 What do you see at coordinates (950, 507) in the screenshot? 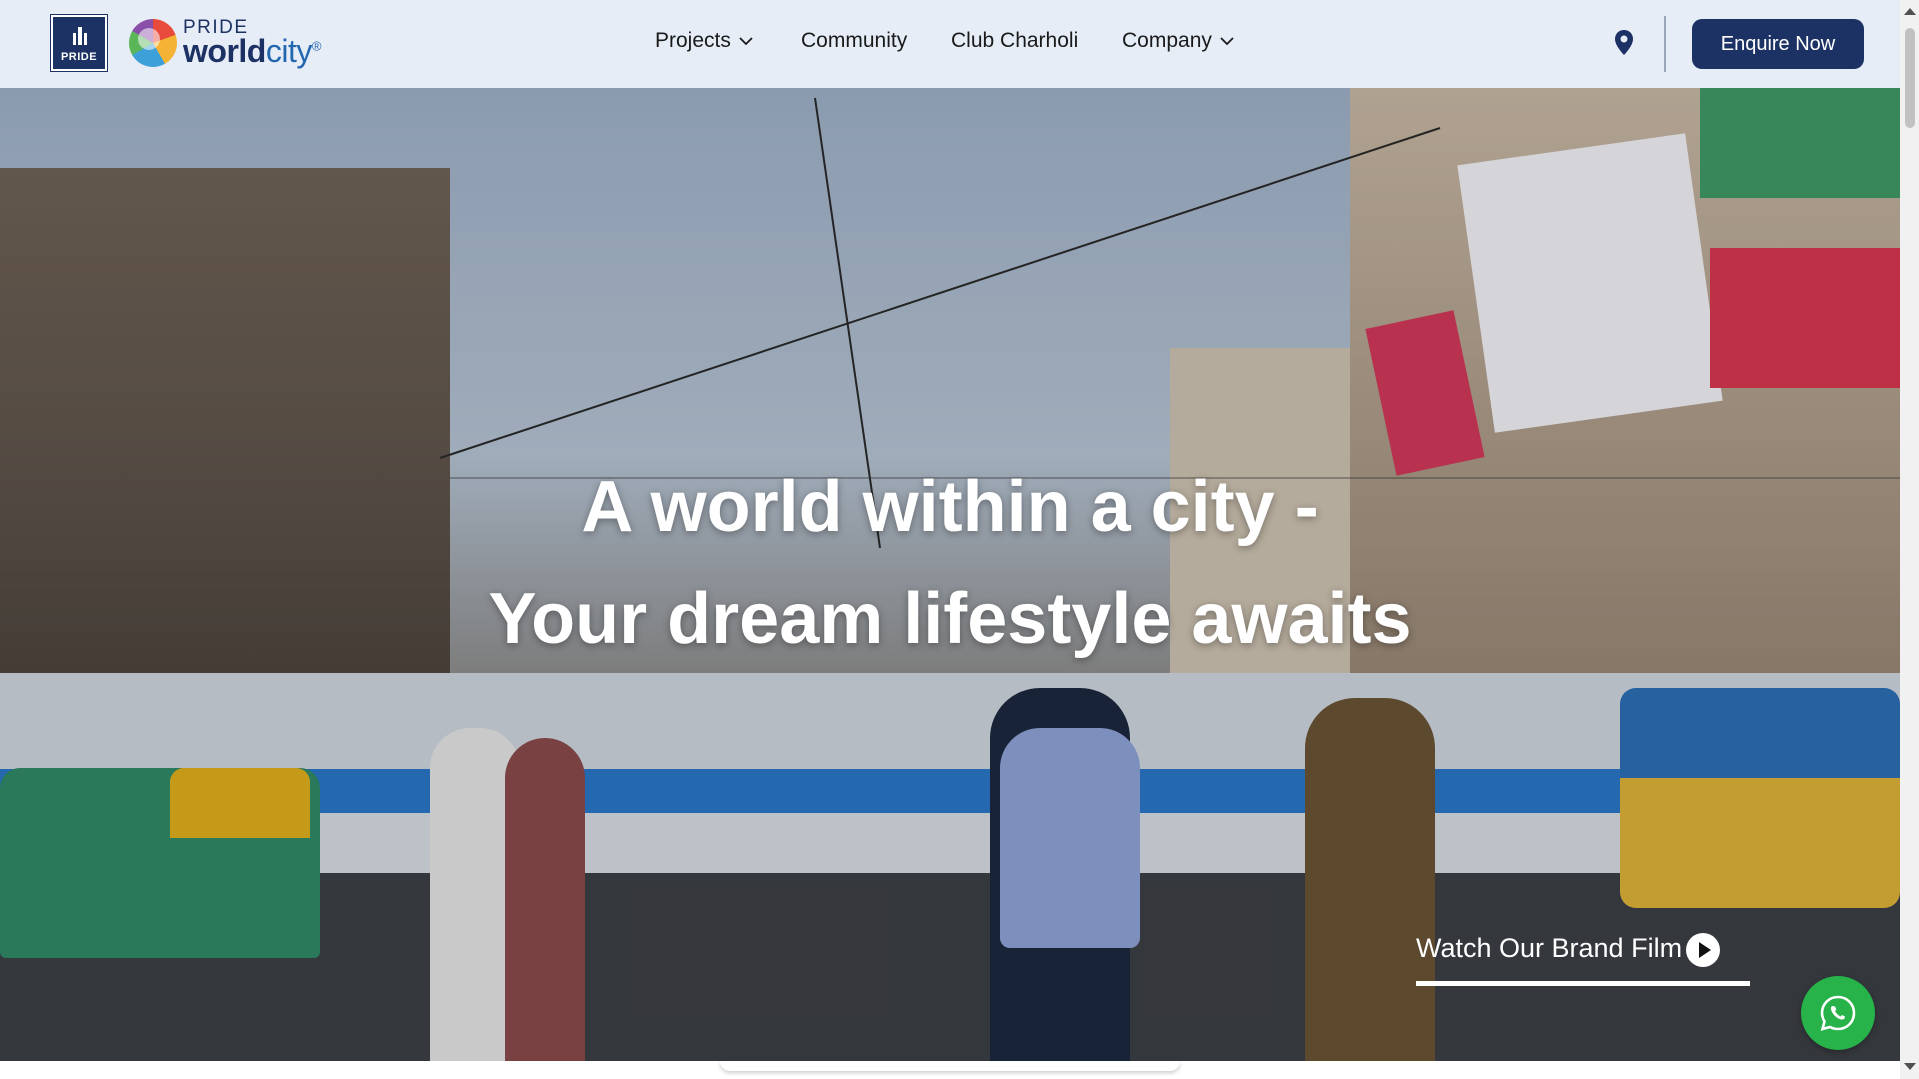
I see `hero-title-line1: A world within a city -` at bounding box center [950, 507].